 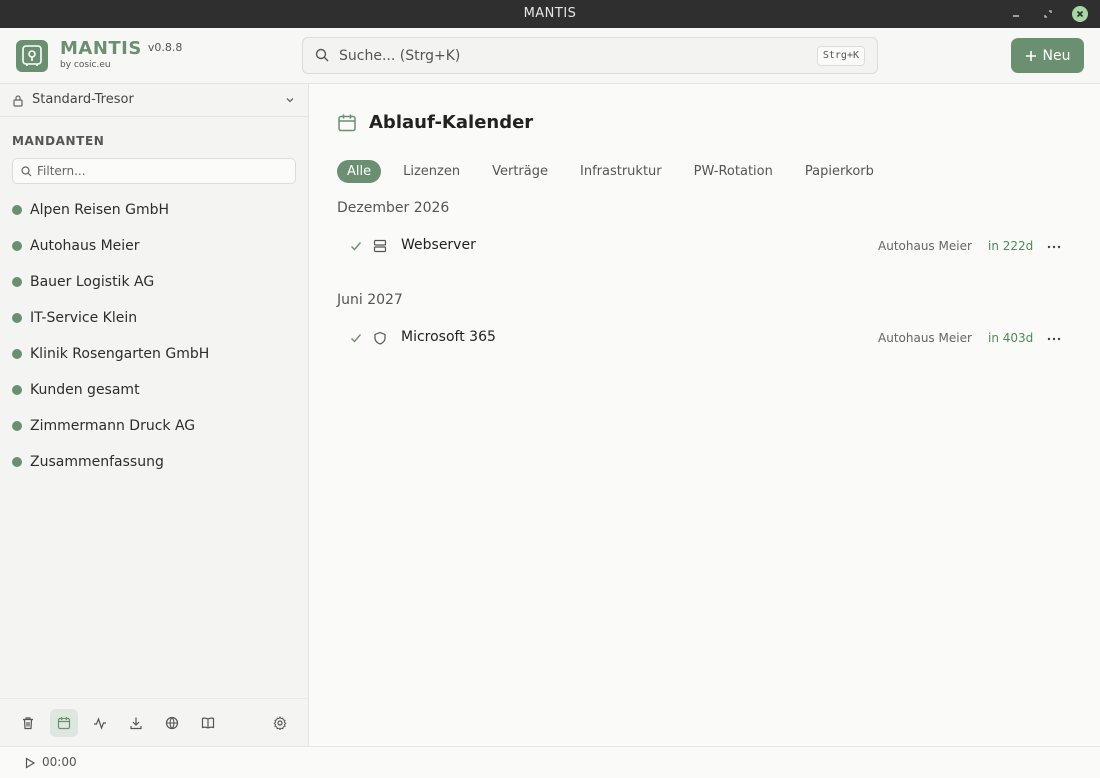 I want to click on client-item: Bauer Logistik AG, so click(x=154, y=282).